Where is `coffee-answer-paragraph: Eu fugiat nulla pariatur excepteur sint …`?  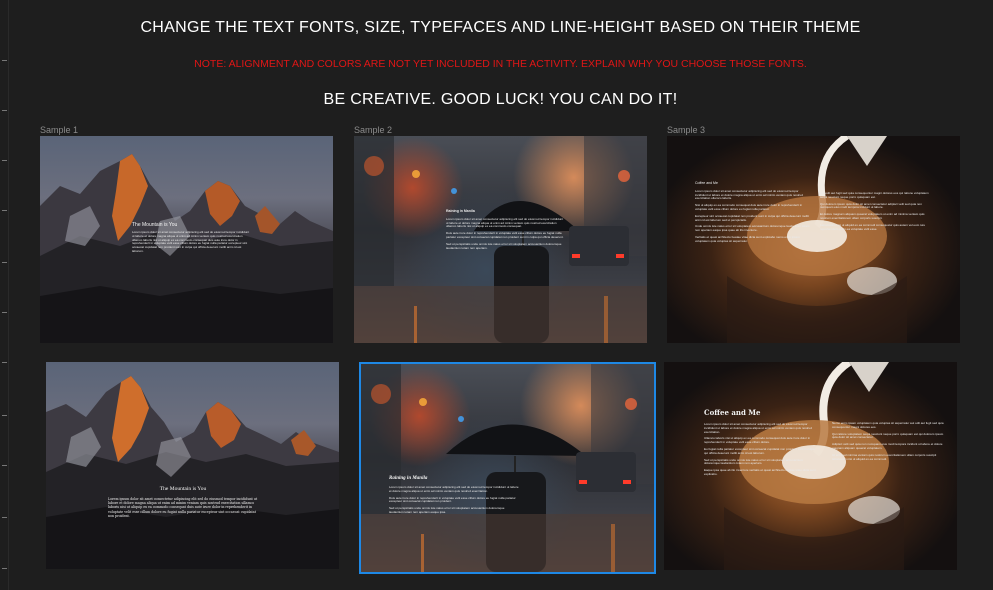
coffee-answer-paragraph: Eu fugiat nulla pariatur excepteur sint … is located at coordinates (759, 450).